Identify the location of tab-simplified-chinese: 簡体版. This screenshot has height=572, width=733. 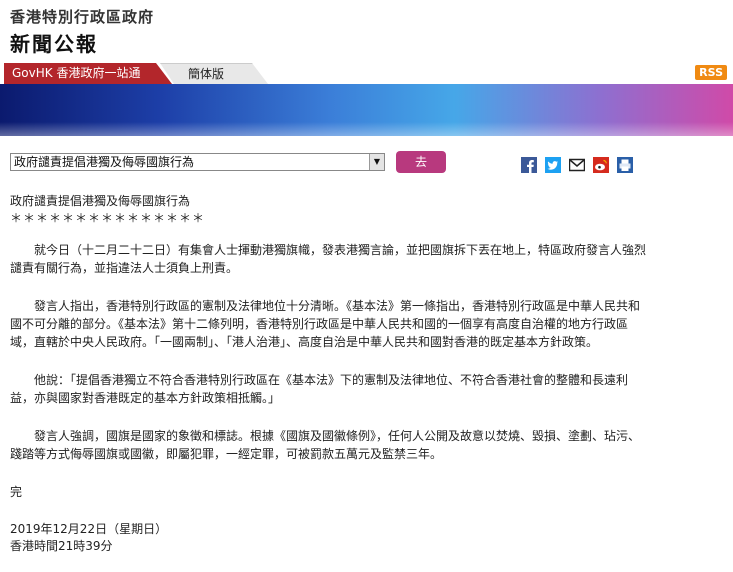
(214, 73).